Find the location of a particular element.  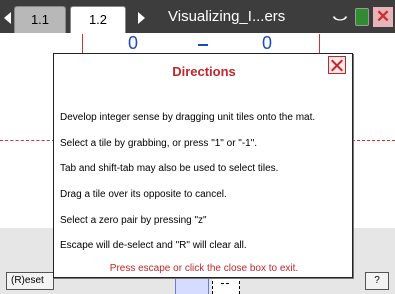

direction-line: Select a zero pair by pressing "z" is located at coordinates (133, 220).